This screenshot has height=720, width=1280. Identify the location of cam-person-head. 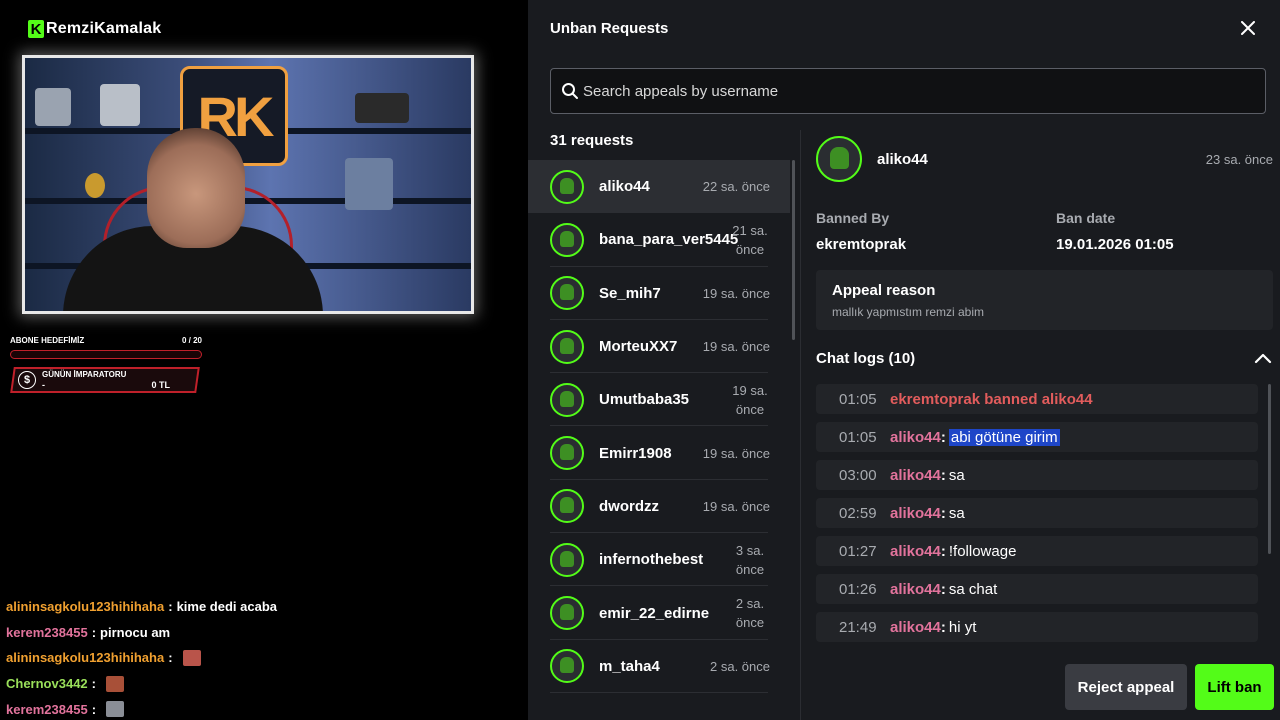
(196, 188).